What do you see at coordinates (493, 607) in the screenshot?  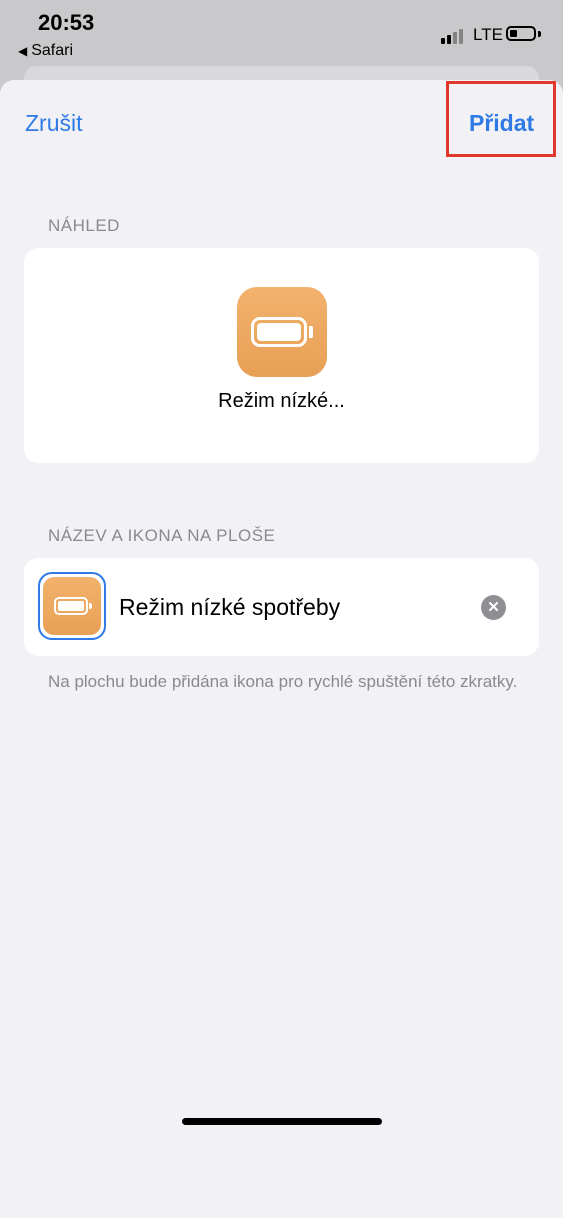 I see `clear-text-icon: ✕` at bounding box center [493, 607].